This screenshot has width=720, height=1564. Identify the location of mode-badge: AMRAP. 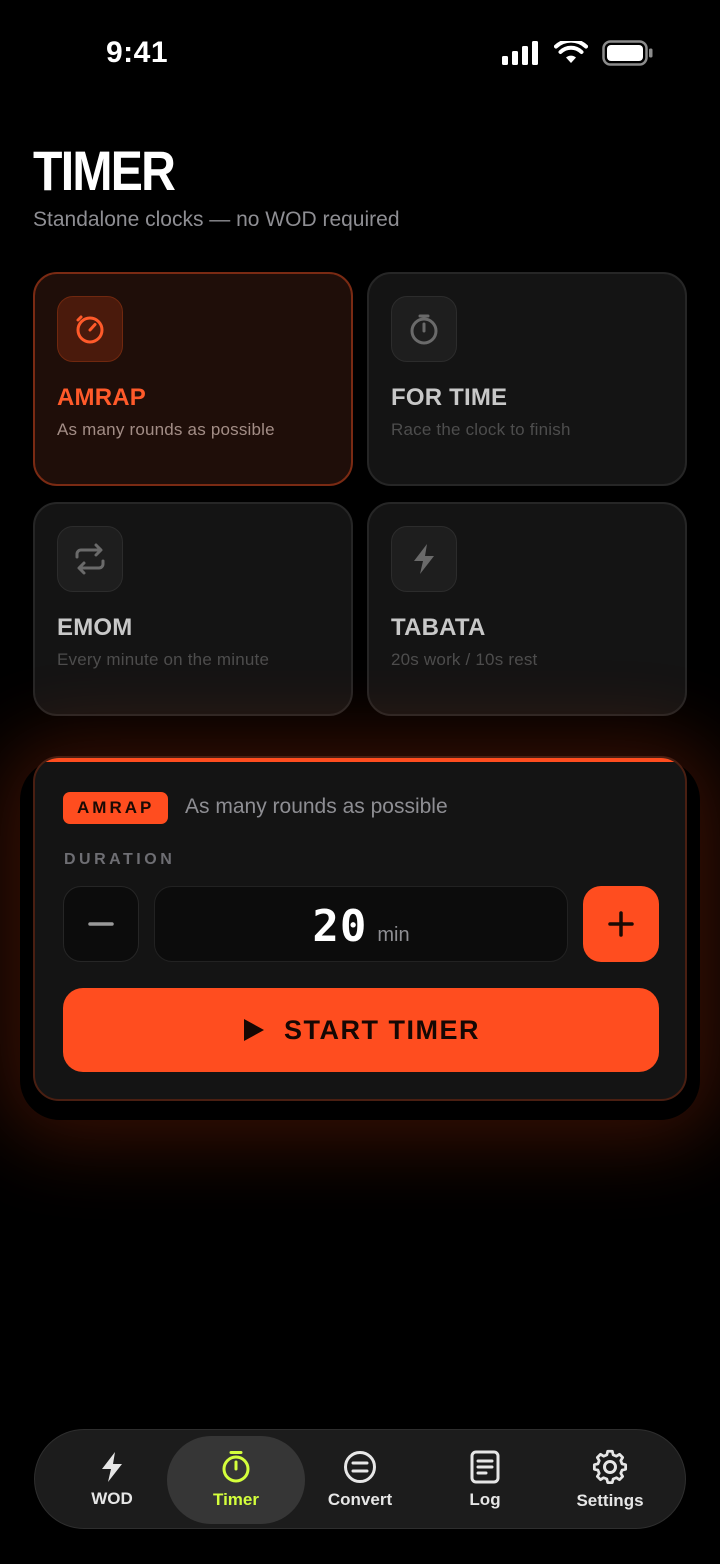
(116, 808).